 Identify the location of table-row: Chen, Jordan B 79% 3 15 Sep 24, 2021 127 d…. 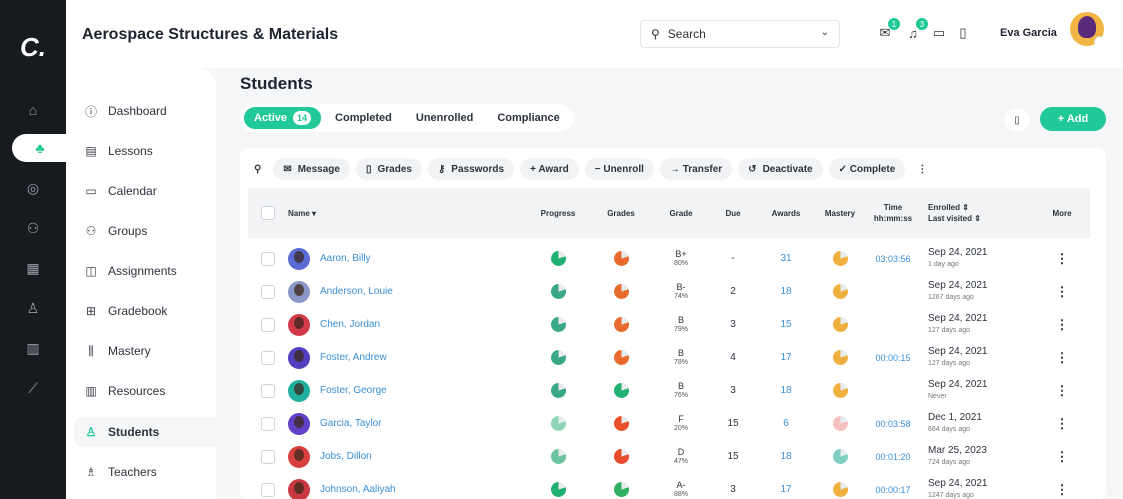
(669, 324).